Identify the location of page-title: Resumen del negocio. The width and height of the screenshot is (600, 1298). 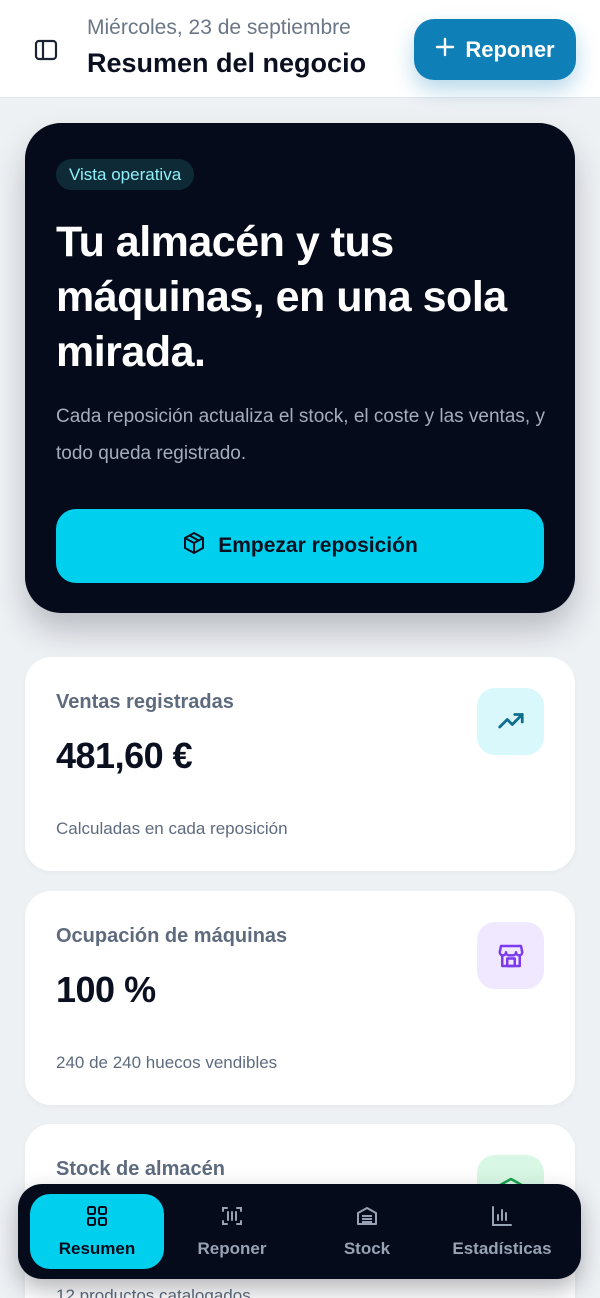
(227, 63).